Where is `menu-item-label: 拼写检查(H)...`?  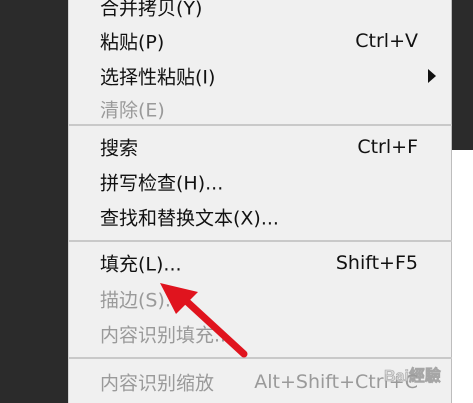
menu-item-label: 拼写检查(H)... is located at coordinates (162, 183).